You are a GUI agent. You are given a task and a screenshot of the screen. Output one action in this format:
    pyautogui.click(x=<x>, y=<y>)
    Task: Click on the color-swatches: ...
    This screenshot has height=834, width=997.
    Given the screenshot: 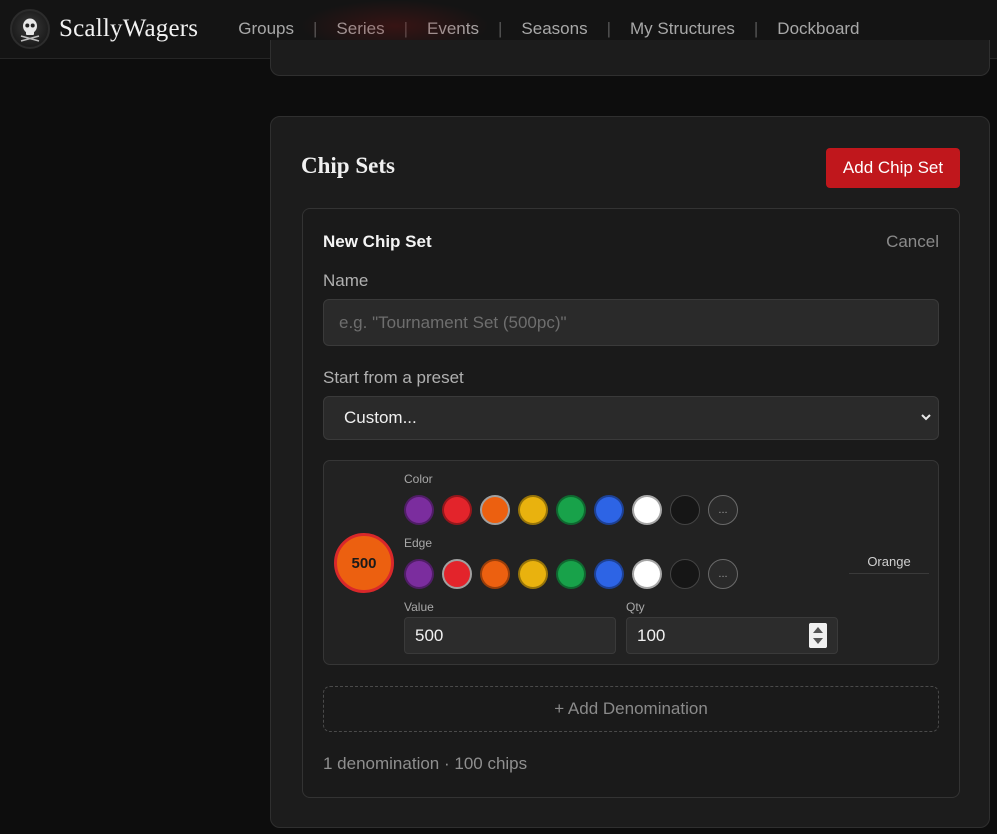 What is the action you would take?
    pyautogui.click(x=571, y=510)
    